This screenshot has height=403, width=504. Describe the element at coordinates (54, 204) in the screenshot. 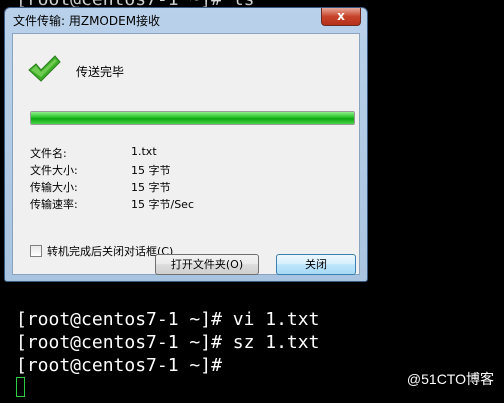

I see `info-label-transfer-rate: 传输速率:` at that location.